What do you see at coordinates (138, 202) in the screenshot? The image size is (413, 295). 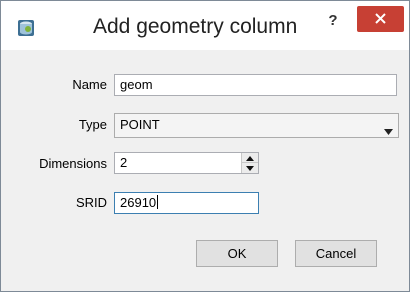 I see `srid-value: 26910` at bounding box center [138, 202].